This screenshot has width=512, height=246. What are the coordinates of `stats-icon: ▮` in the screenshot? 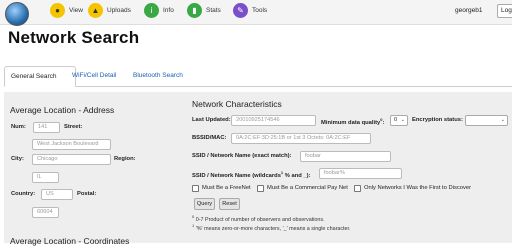 It's located at (194, 10).